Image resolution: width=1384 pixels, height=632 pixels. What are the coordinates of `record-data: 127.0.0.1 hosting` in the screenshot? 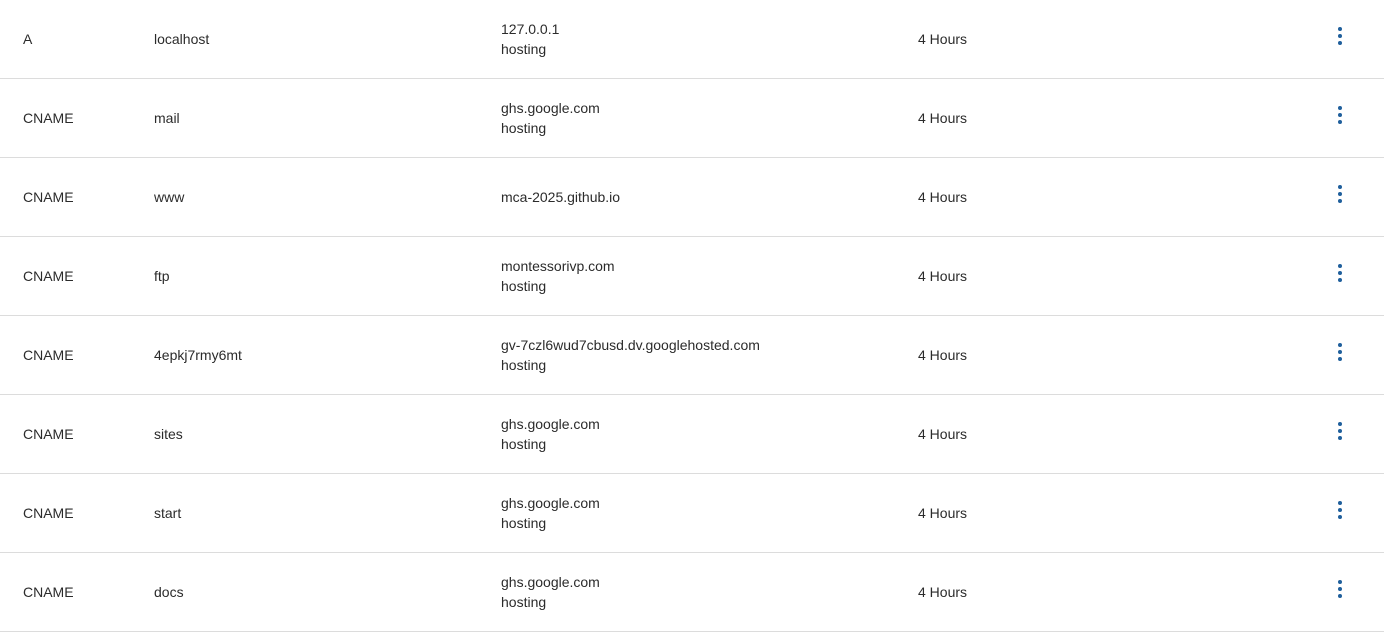 It's located at (701, 39).